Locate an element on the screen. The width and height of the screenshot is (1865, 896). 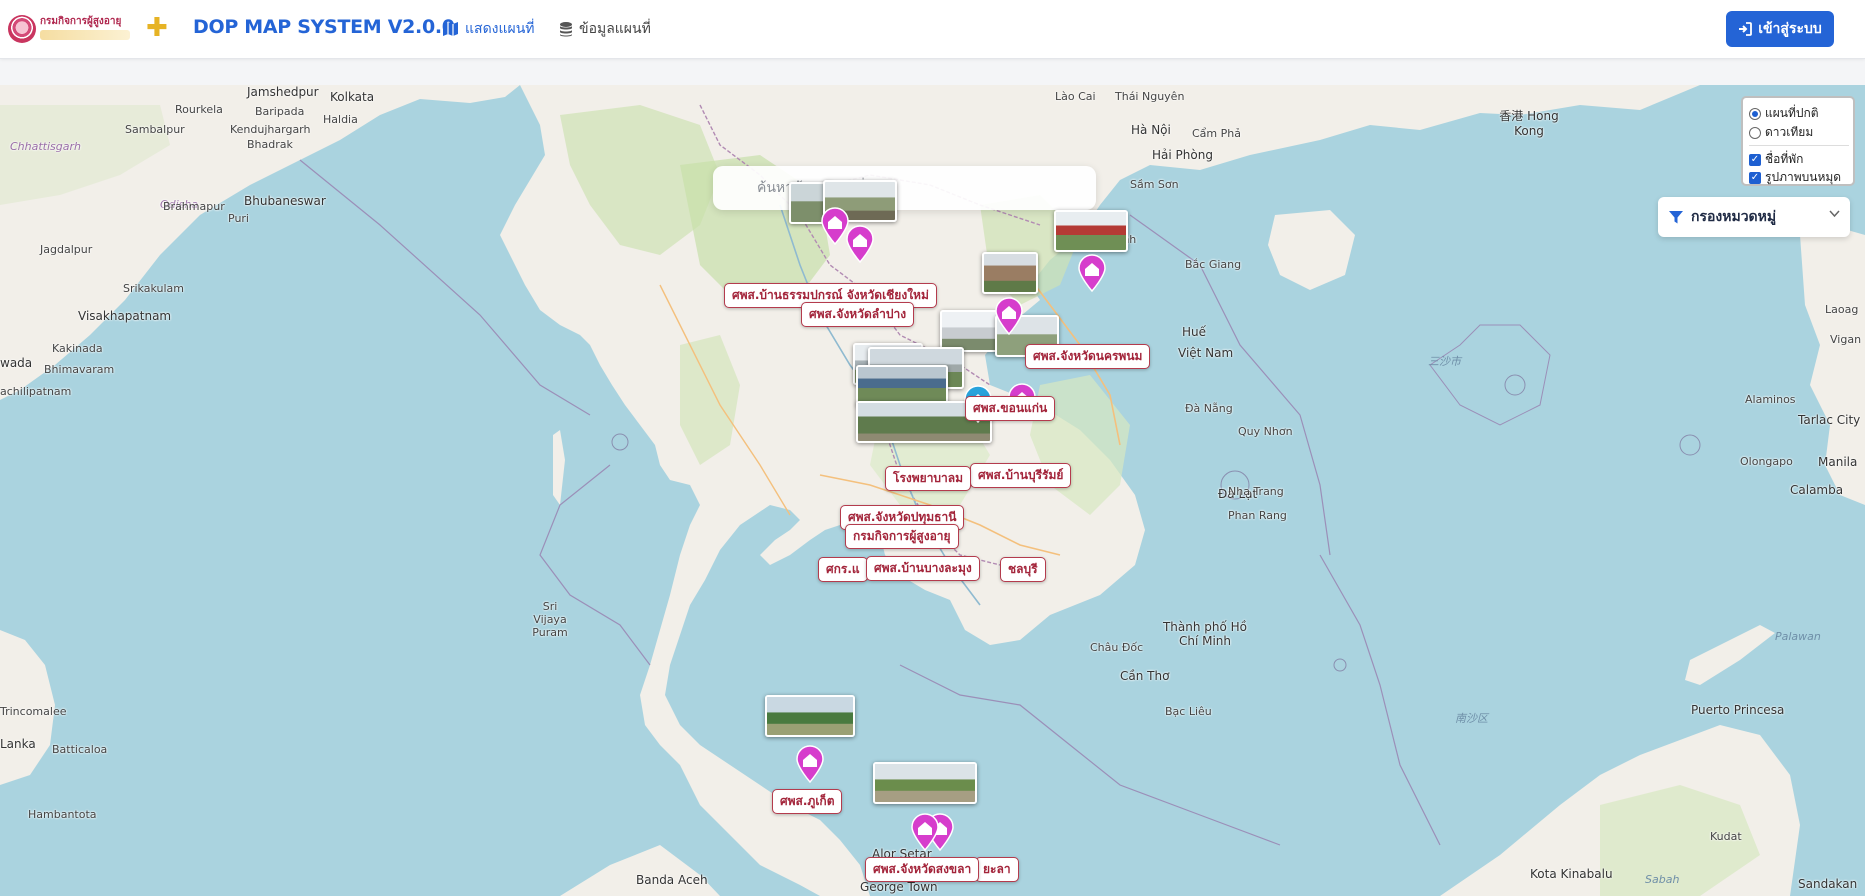
place-sri-vijaya: Sri Vijaya Puram is located at coordinates (550, 619).